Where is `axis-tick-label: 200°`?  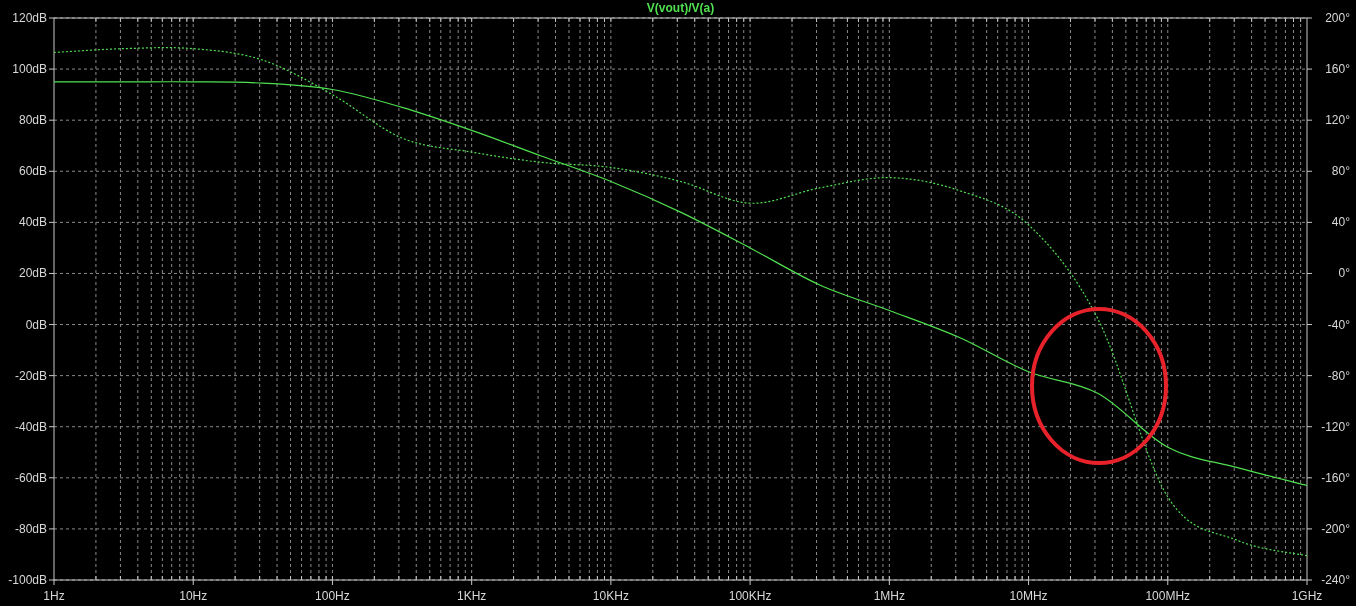 axis-tick-label: 200° is located at coordinates (1337, 18).